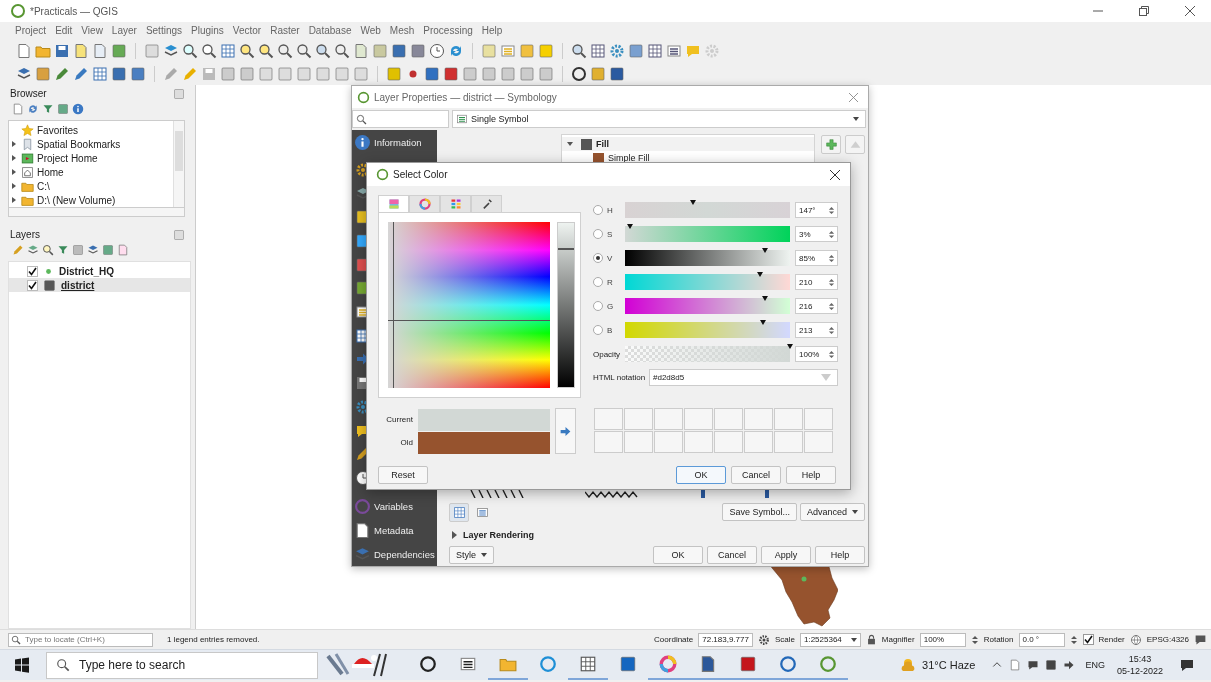 This screenshot has height=682, width=1211. What do you see at coordinates (1167, 639) in the screenshot?
I see `crs-button: EPSG:4326` at bounding box center [1167, 639].